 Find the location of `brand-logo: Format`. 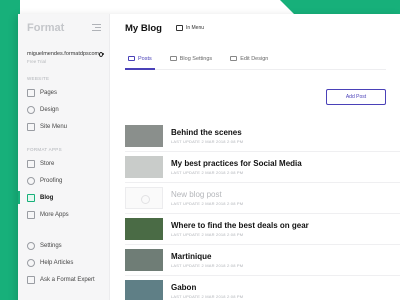

brand-logo: Format is located at coordinates (46, 28).